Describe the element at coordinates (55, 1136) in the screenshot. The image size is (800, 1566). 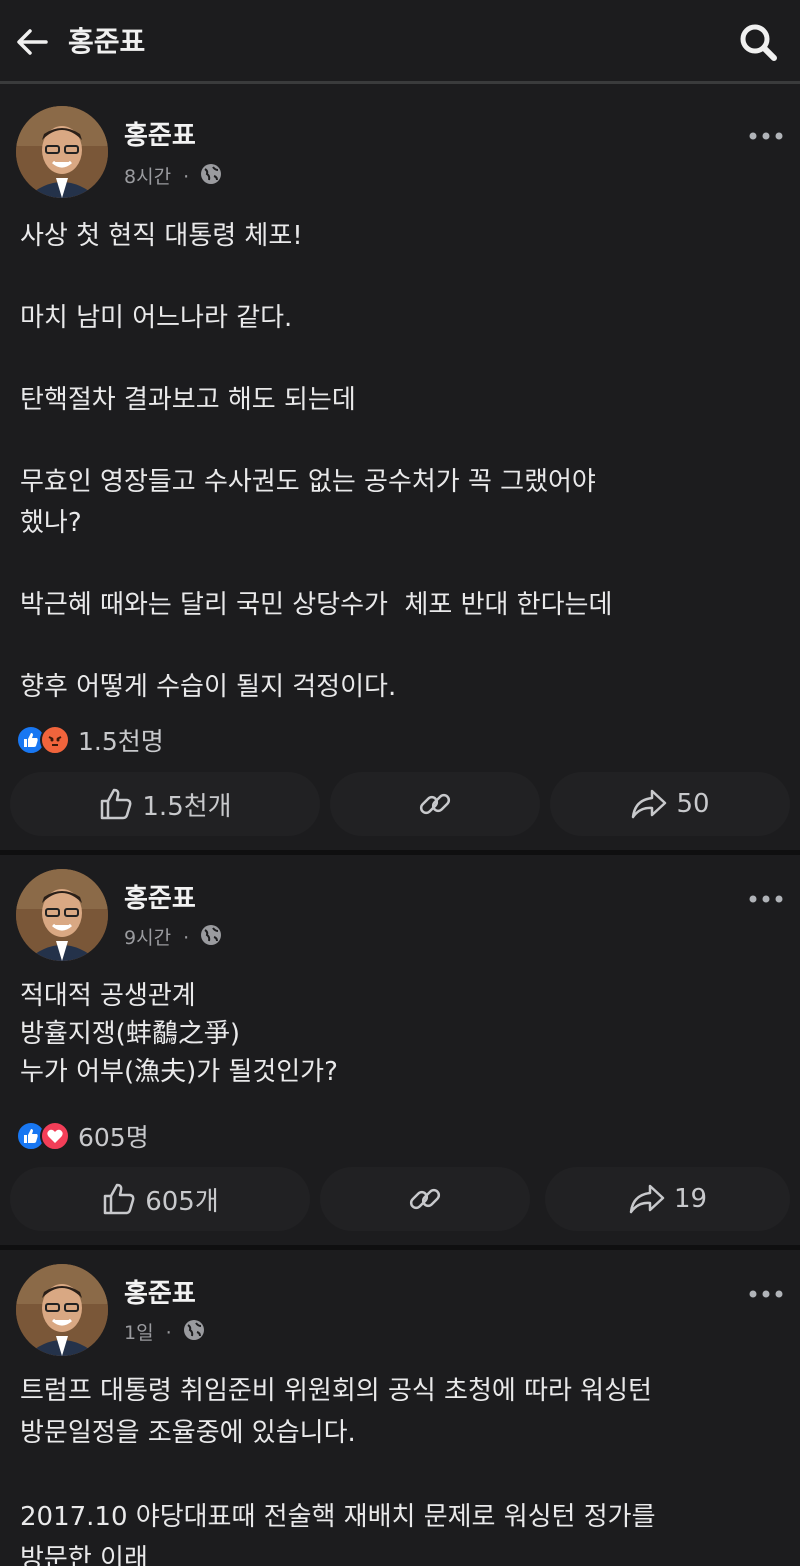
I see `love-reaction-icon` at that location.